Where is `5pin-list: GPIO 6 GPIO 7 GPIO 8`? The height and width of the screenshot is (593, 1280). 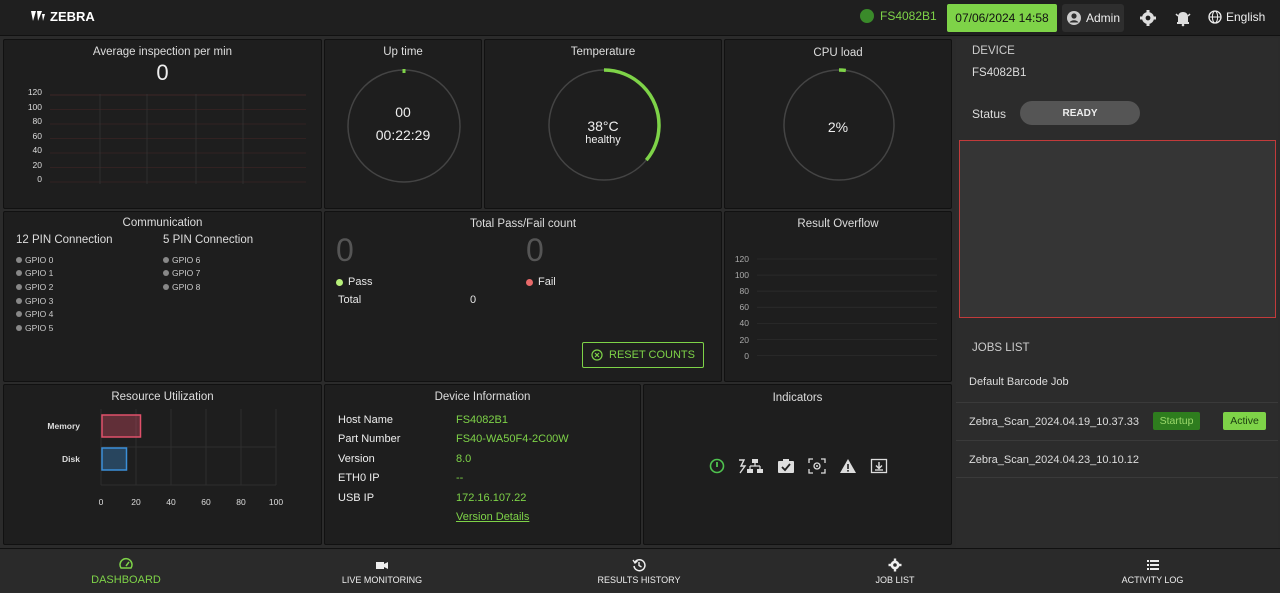
5pin-list: GPIO 6 GPIO 7 GPIO 8 is located at coordinates (181, 273).